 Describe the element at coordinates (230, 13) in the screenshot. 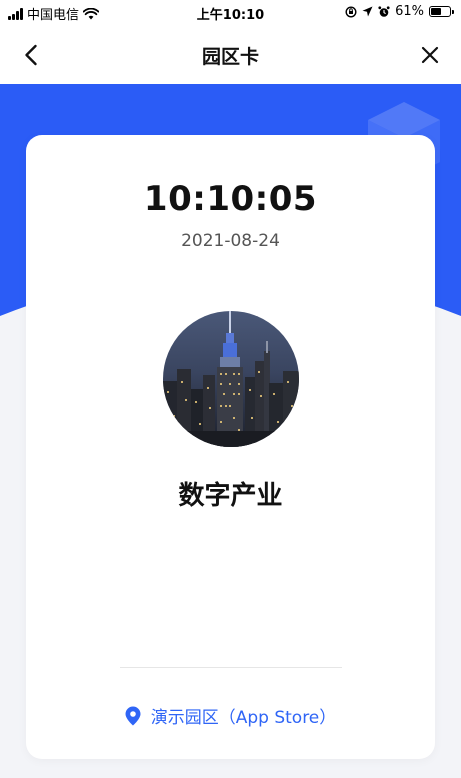

I see `status-bar: 中国电信 上午10:10 61%` at that location.